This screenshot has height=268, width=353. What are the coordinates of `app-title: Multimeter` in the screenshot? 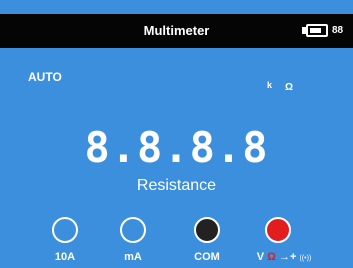 It's located at (176, 30).